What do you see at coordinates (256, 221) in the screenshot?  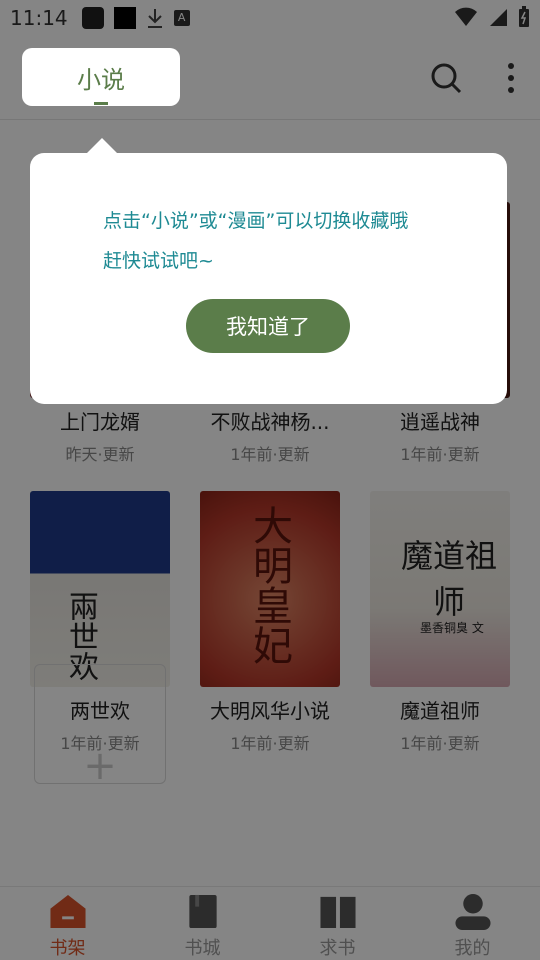 I see `tooltip-line-1: 点击“小说”或“漫画”可以切换收藏哦` at bounding box center [256, 221].